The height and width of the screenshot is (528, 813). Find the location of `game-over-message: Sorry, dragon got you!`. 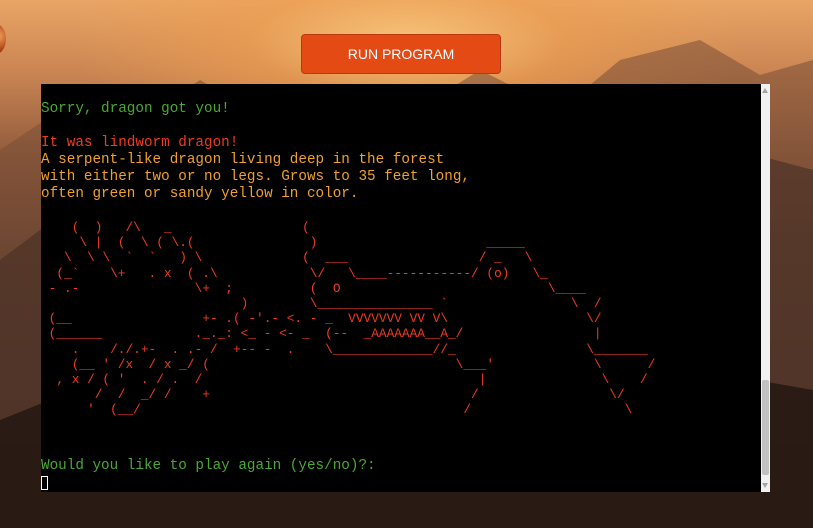

game-over-message: Sorry, dragon got you! is located at coordinates (135, 109).